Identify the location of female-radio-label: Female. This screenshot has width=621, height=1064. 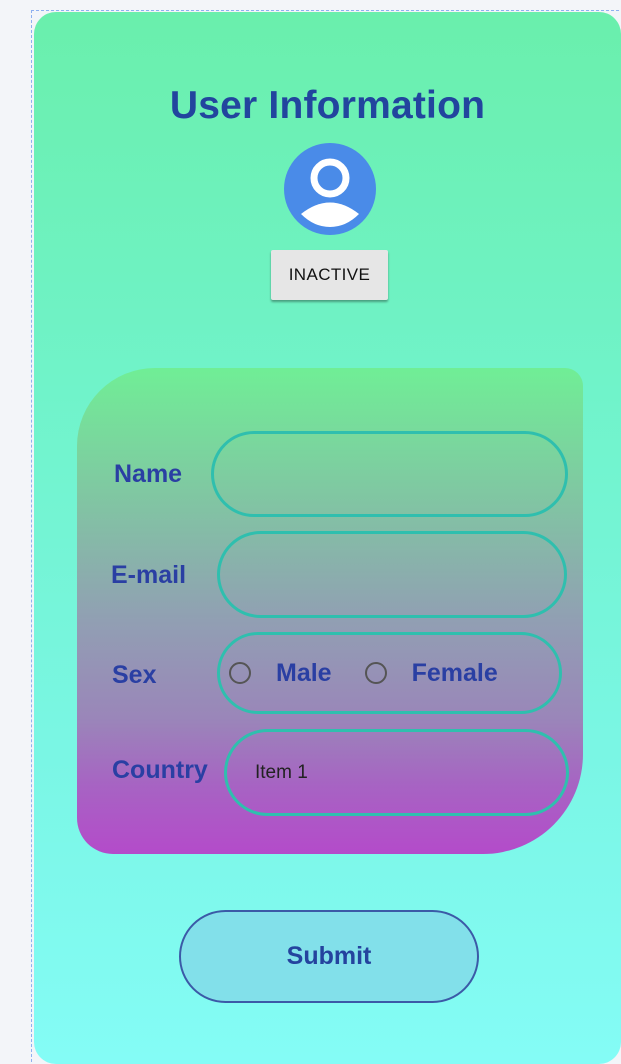
(454, 672).